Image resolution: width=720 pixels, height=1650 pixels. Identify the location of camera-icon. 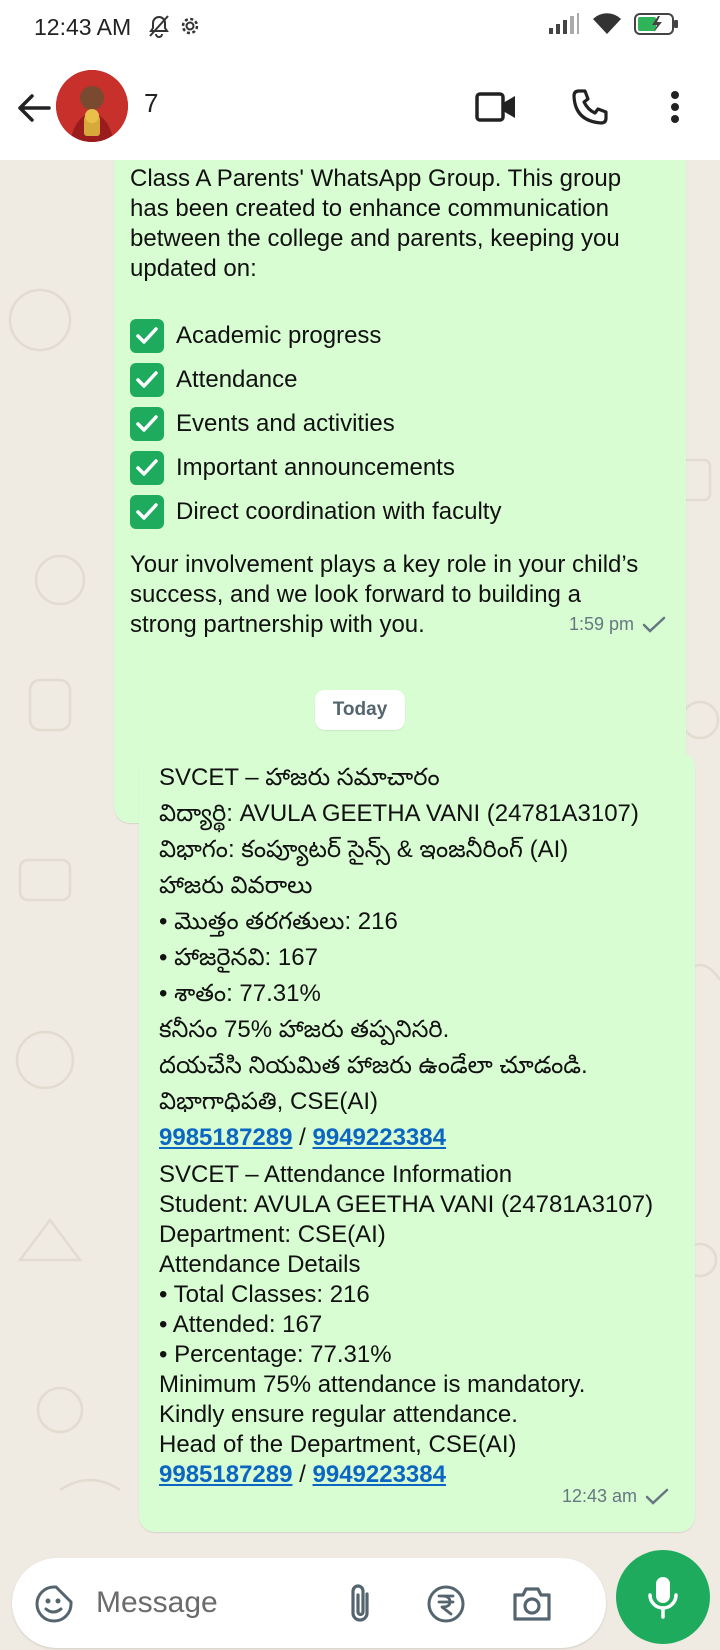
(532, 1604).